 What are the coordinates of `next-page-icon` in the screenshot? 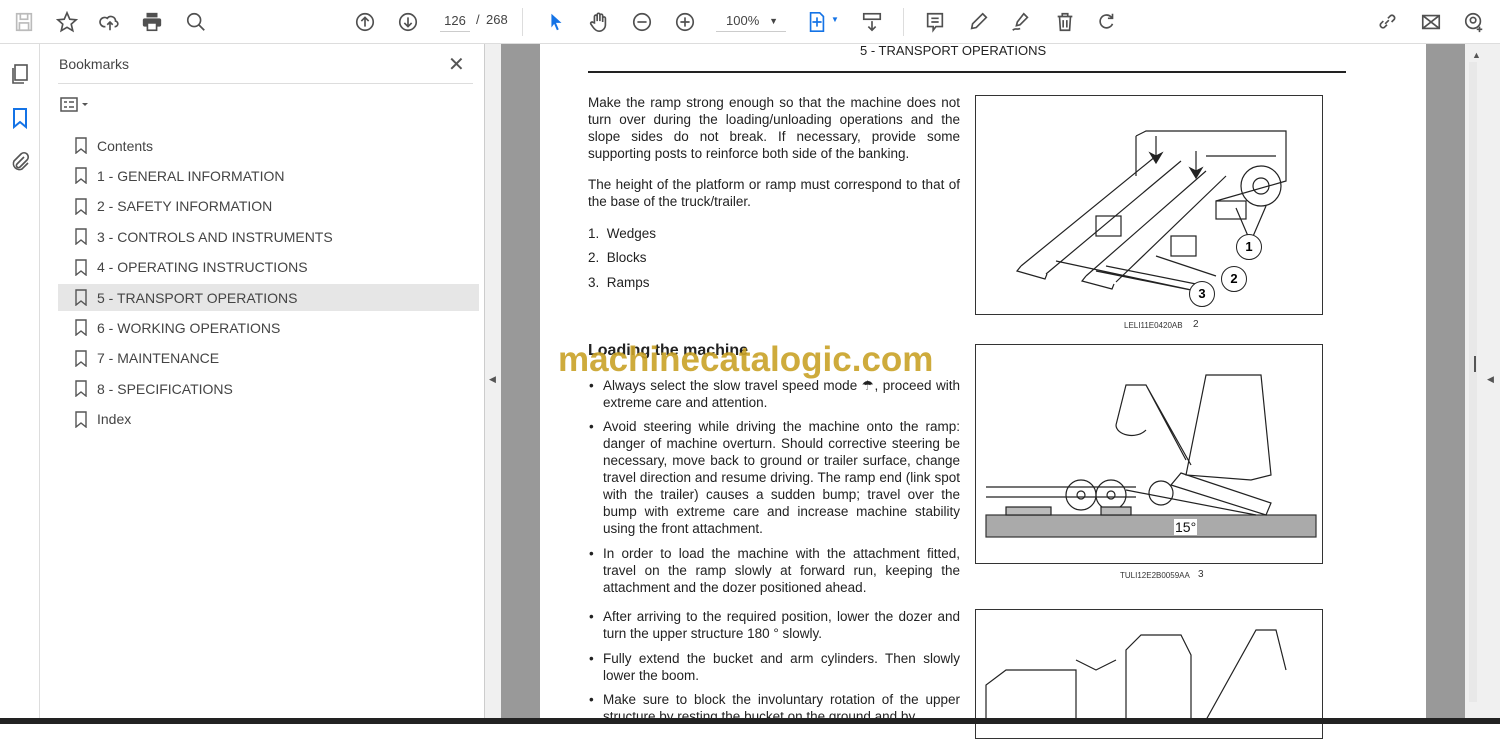 It's located at (408, 22).